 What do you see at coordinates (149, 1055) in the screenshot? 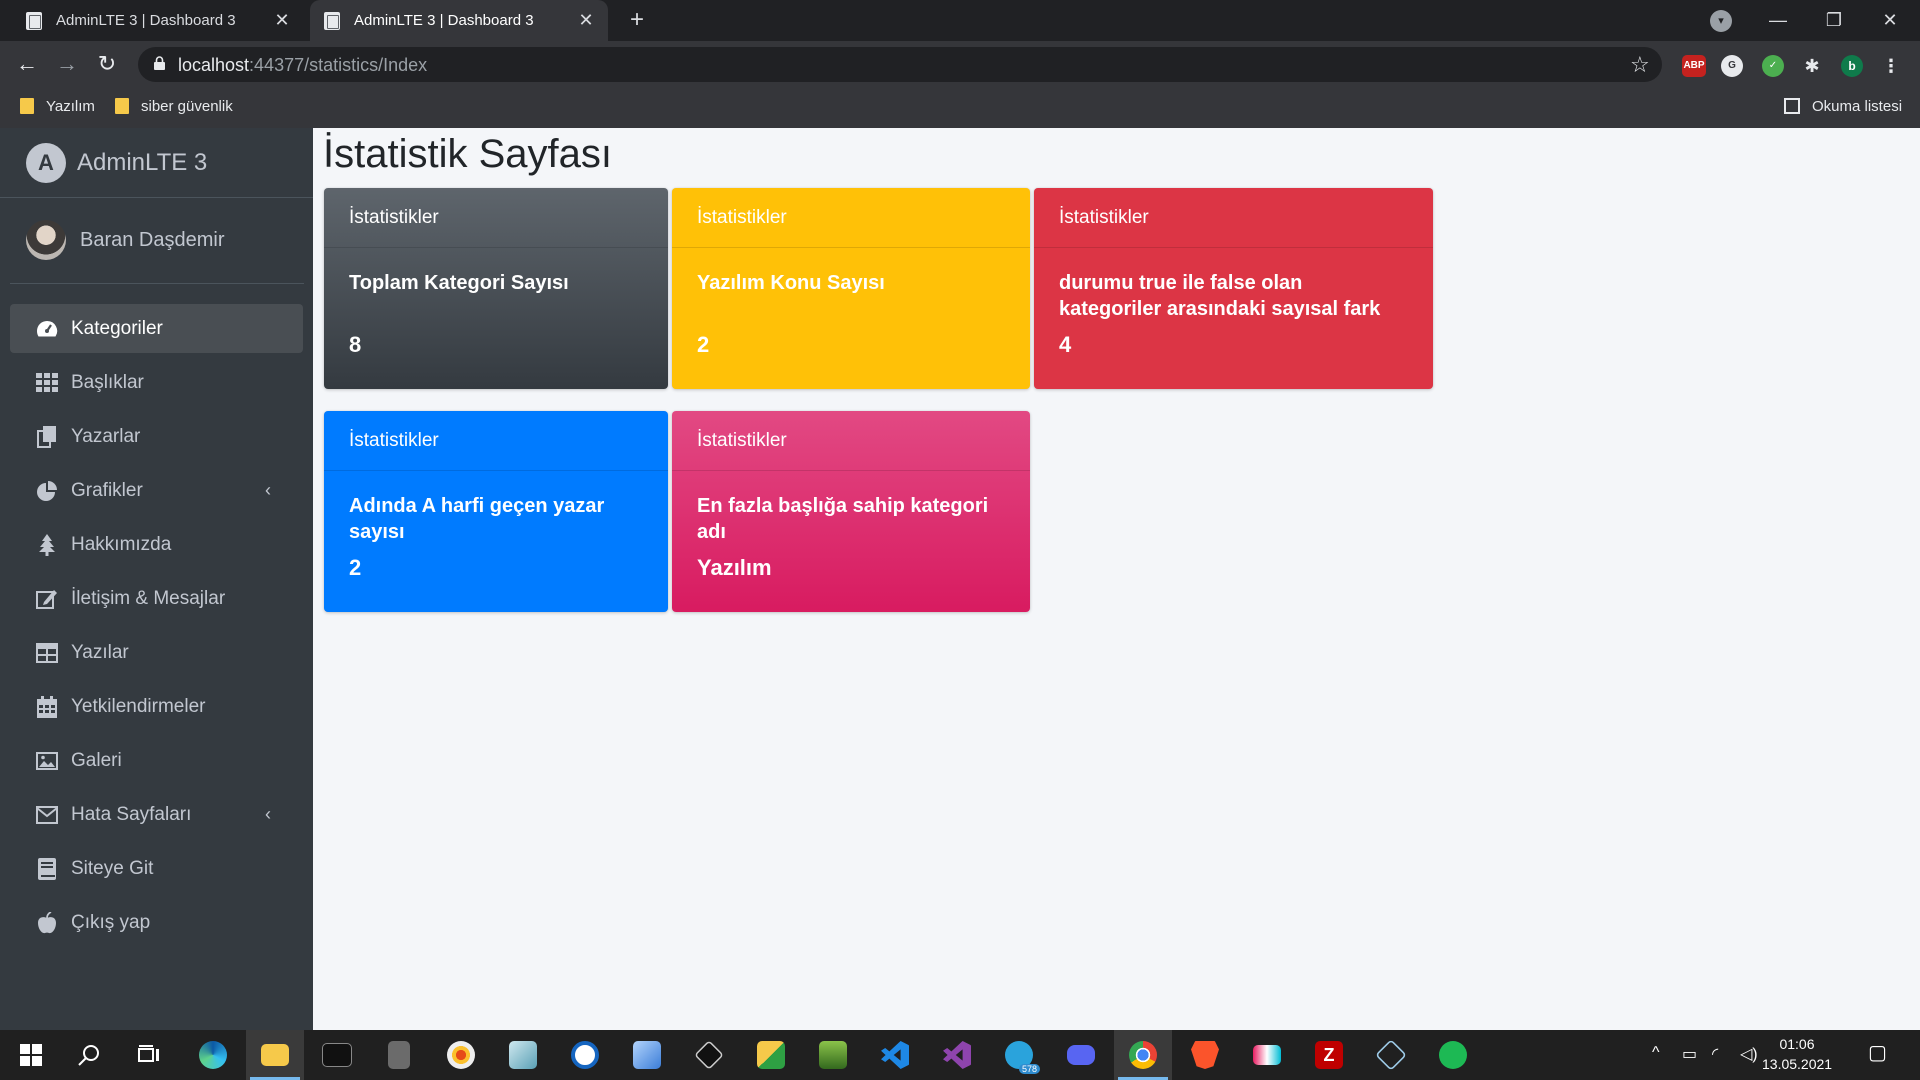
I see `task-view-icon` at bounding box center [149, 1055].